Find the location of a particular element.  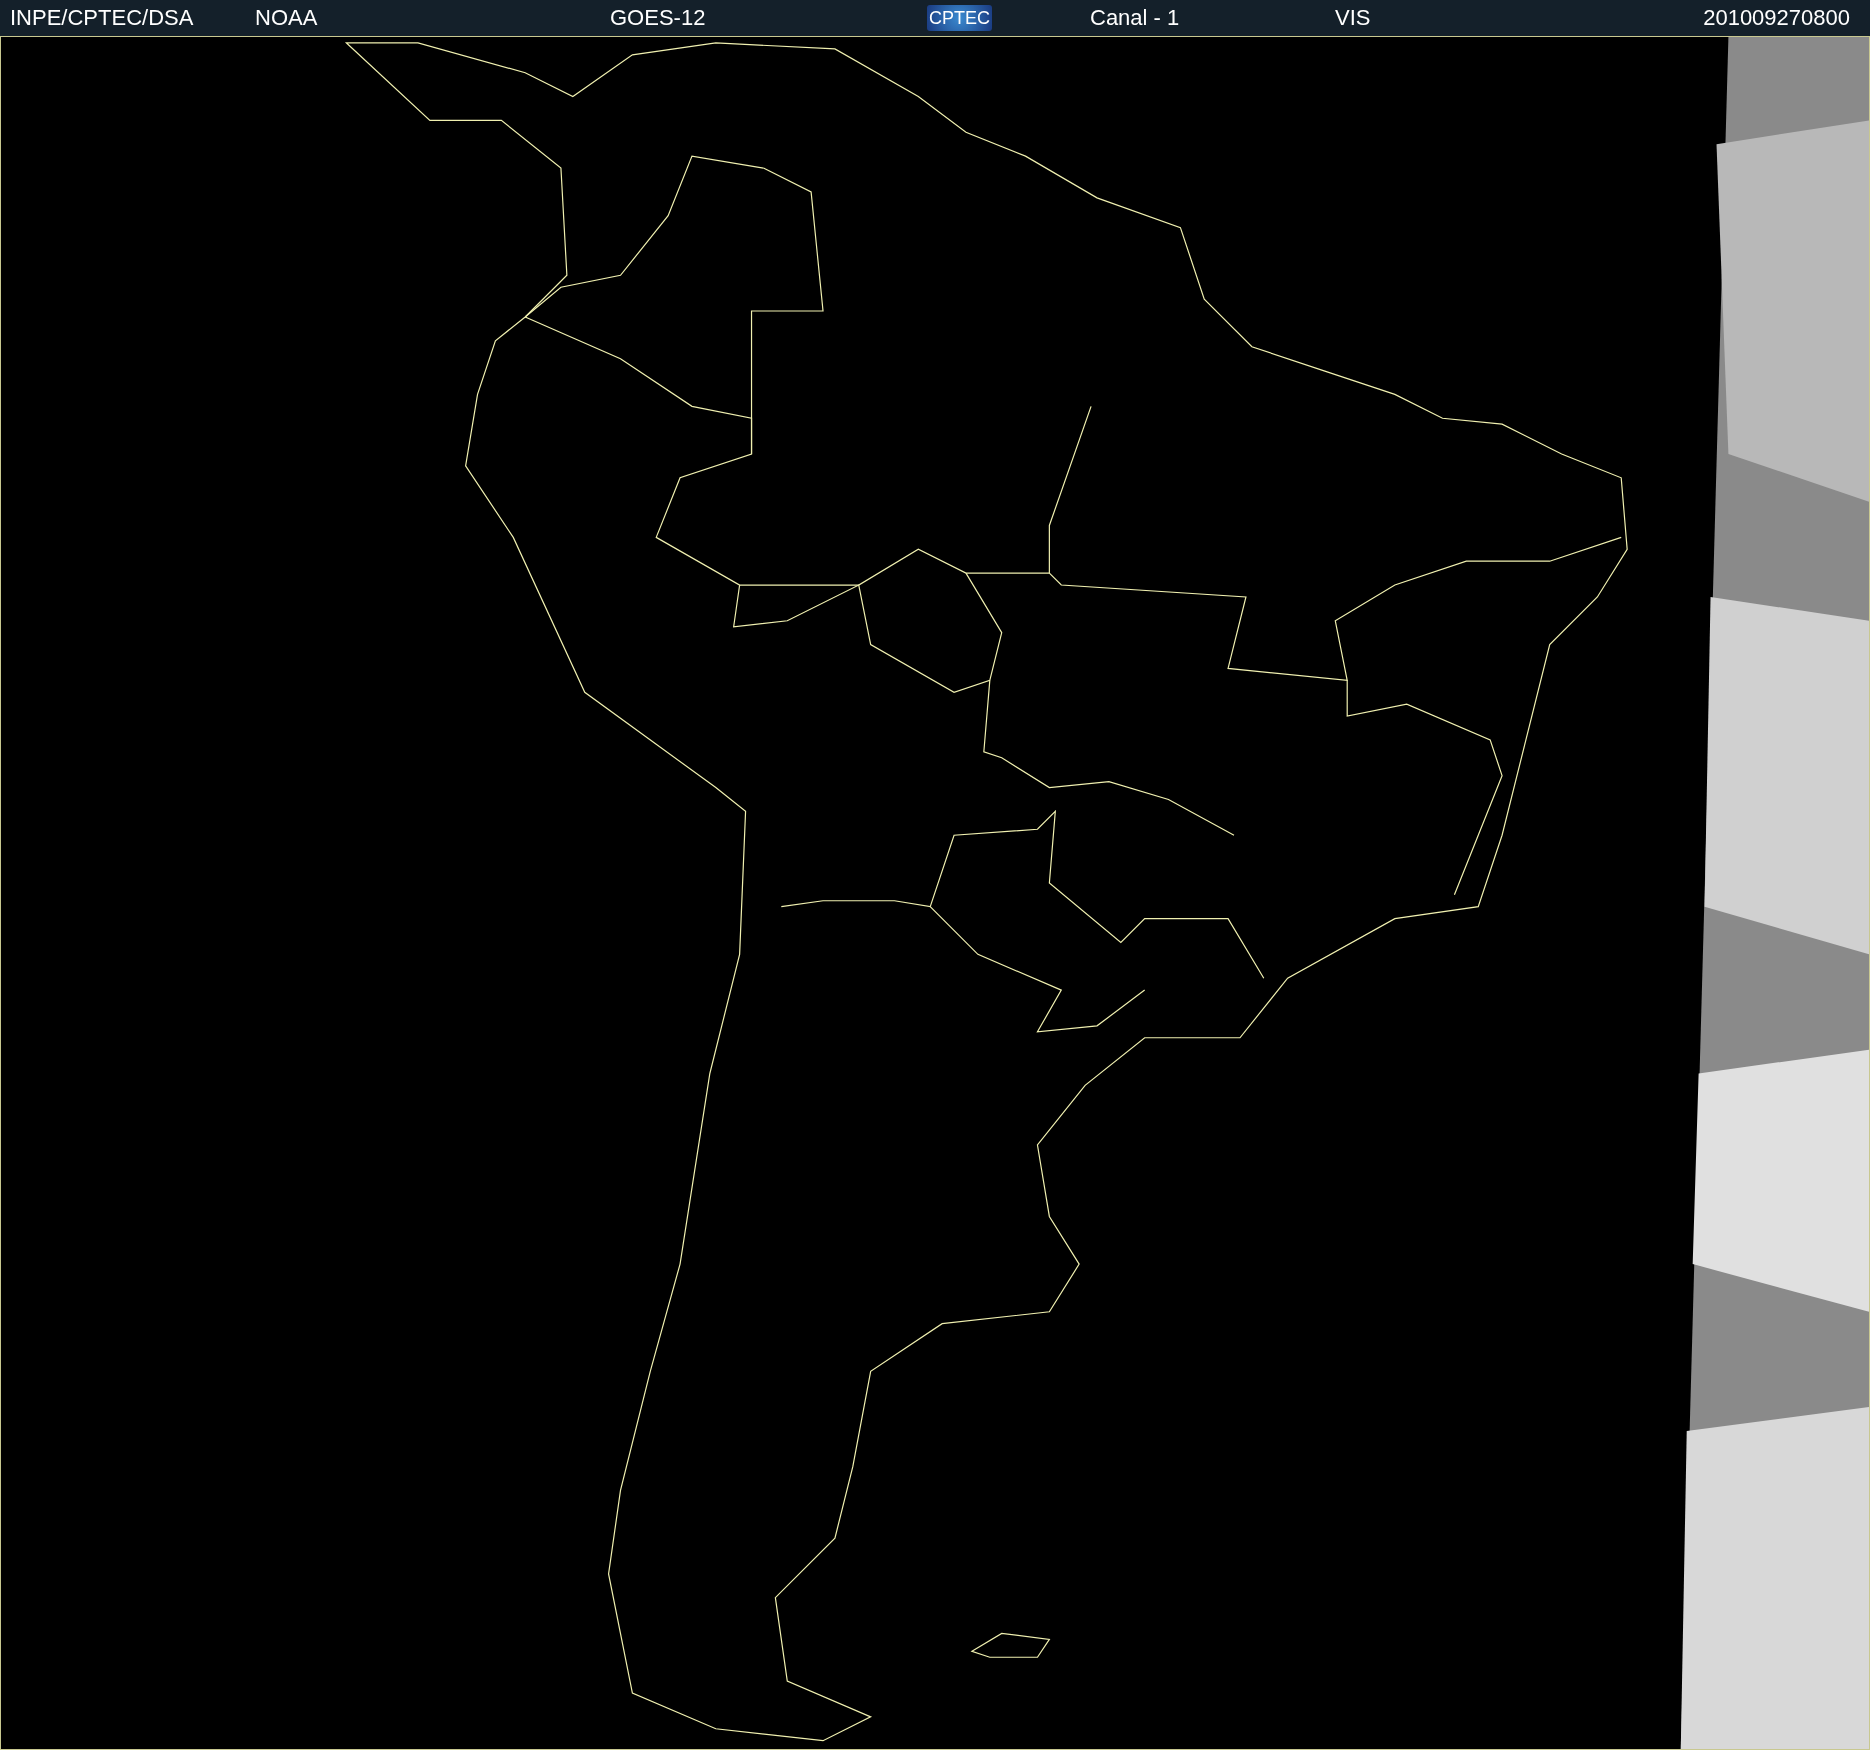

band-label: VIS is located at coordinates (1353, 18).